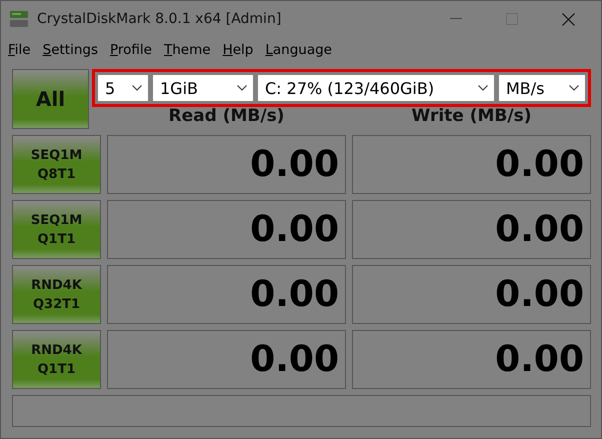 The image size is (602, 439). Describe the element at coordinates (542, 88) in the screenshot. I see `dropdown: MB/s` at that location.